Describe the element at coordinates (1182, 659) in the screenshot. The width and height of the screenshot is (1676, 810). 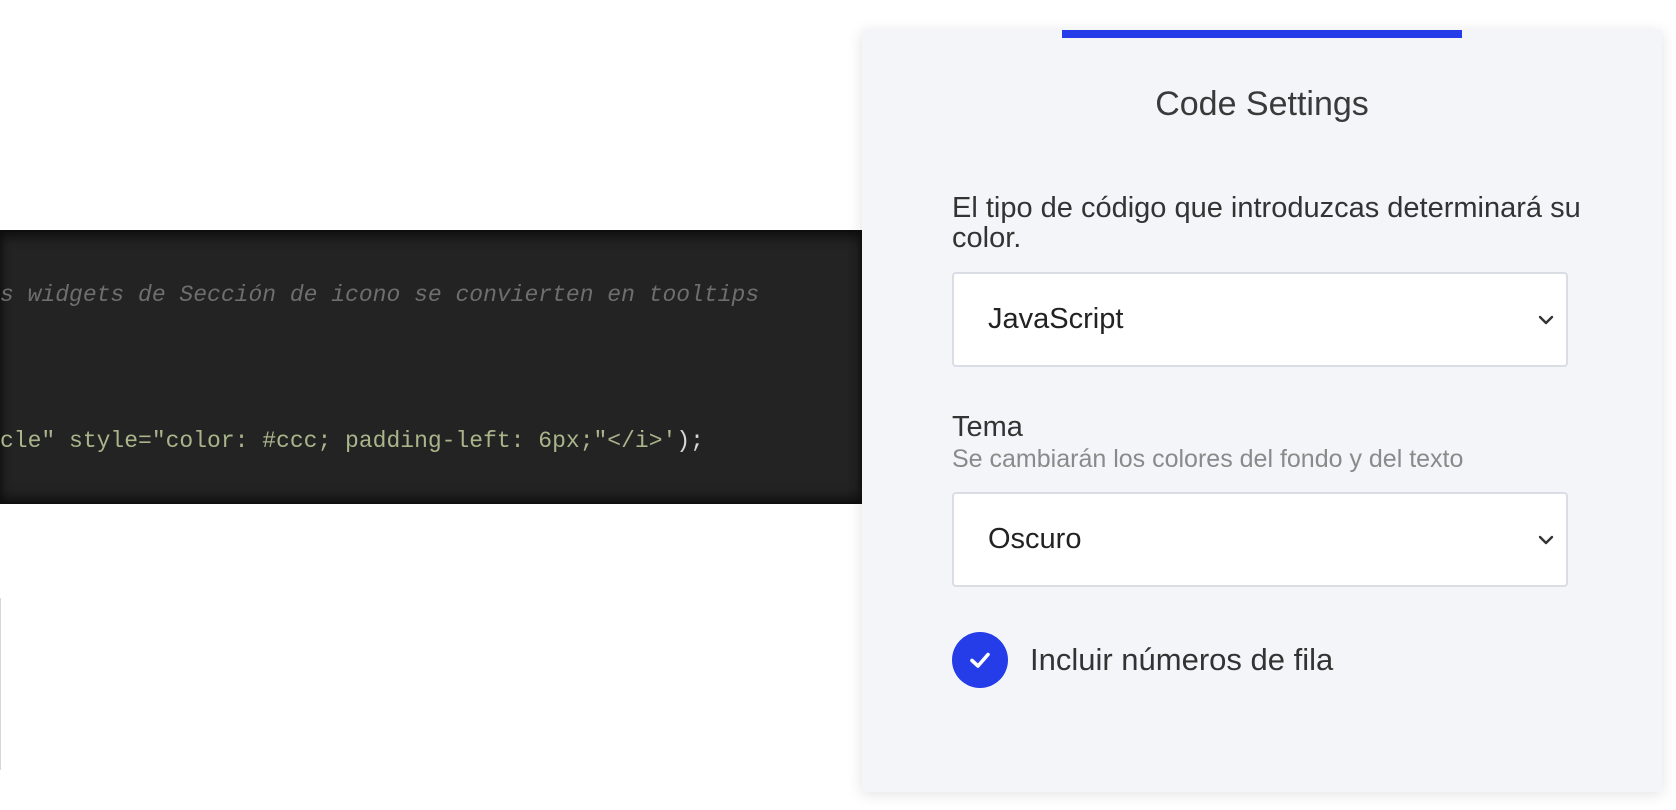
I see `line-numbers-label: Incluir números de fila` at that location.